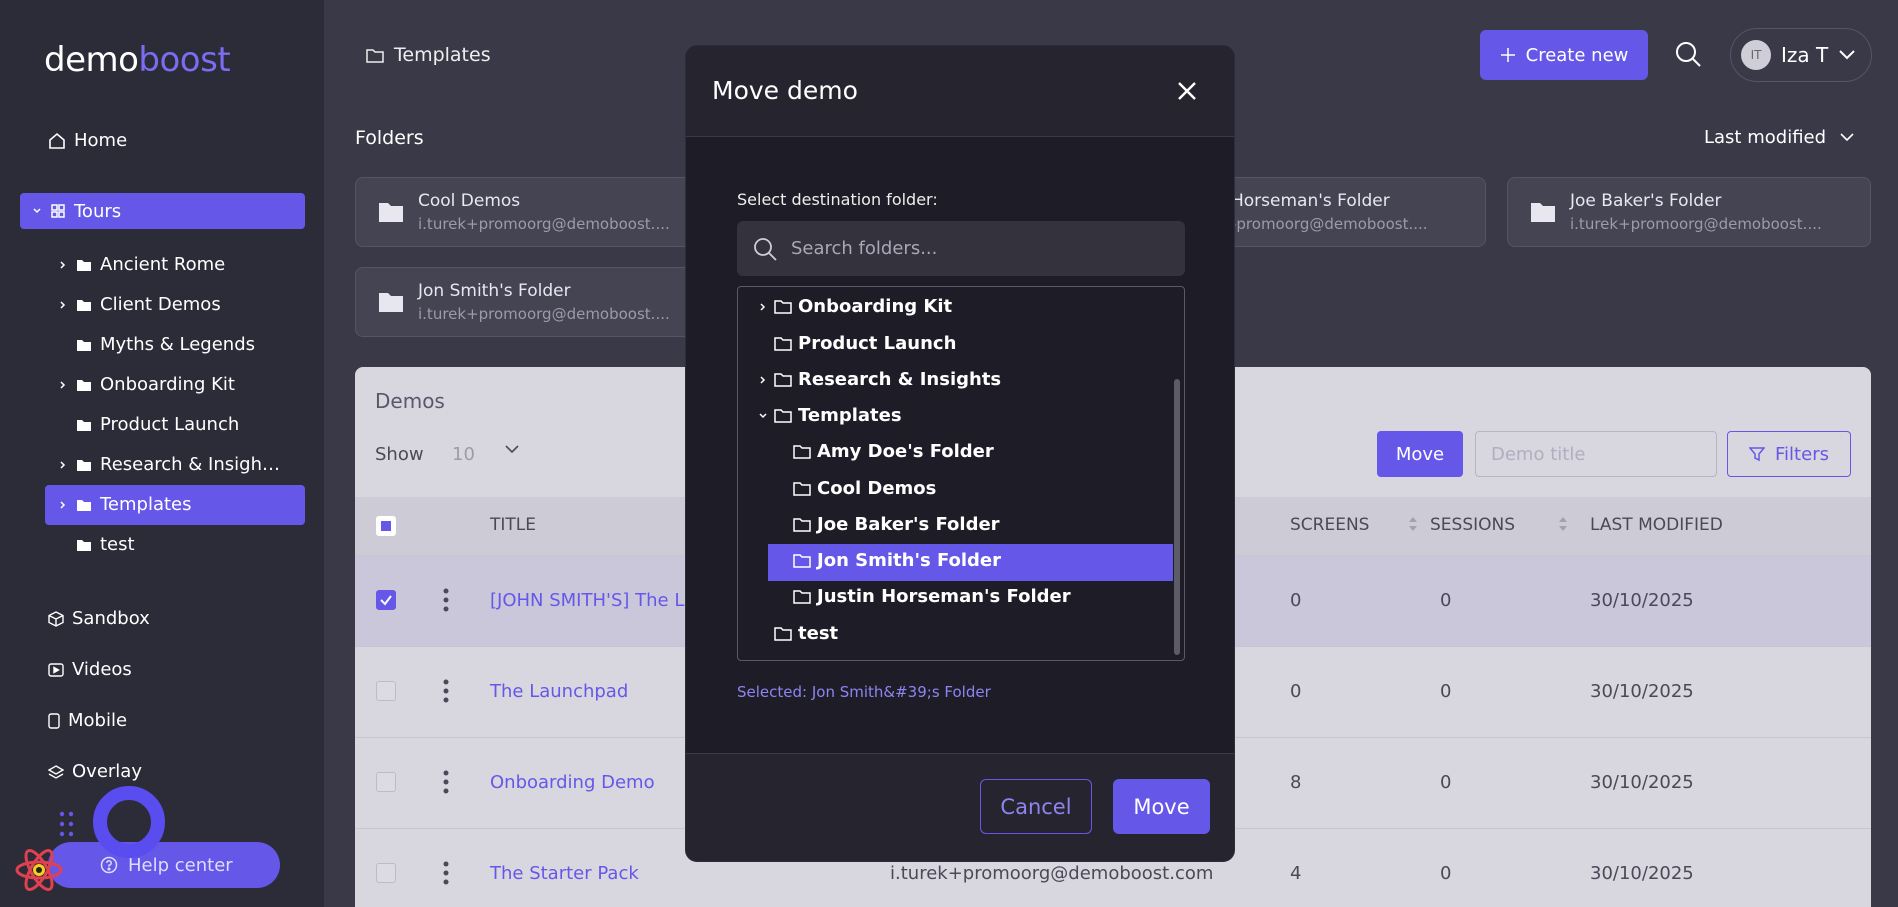 Image resolution: width=1898 pixels, height=907 pixels. Describe the element at coordinates (785, 90) in the screenshot. I see `modal-title: Move demo` at that location.